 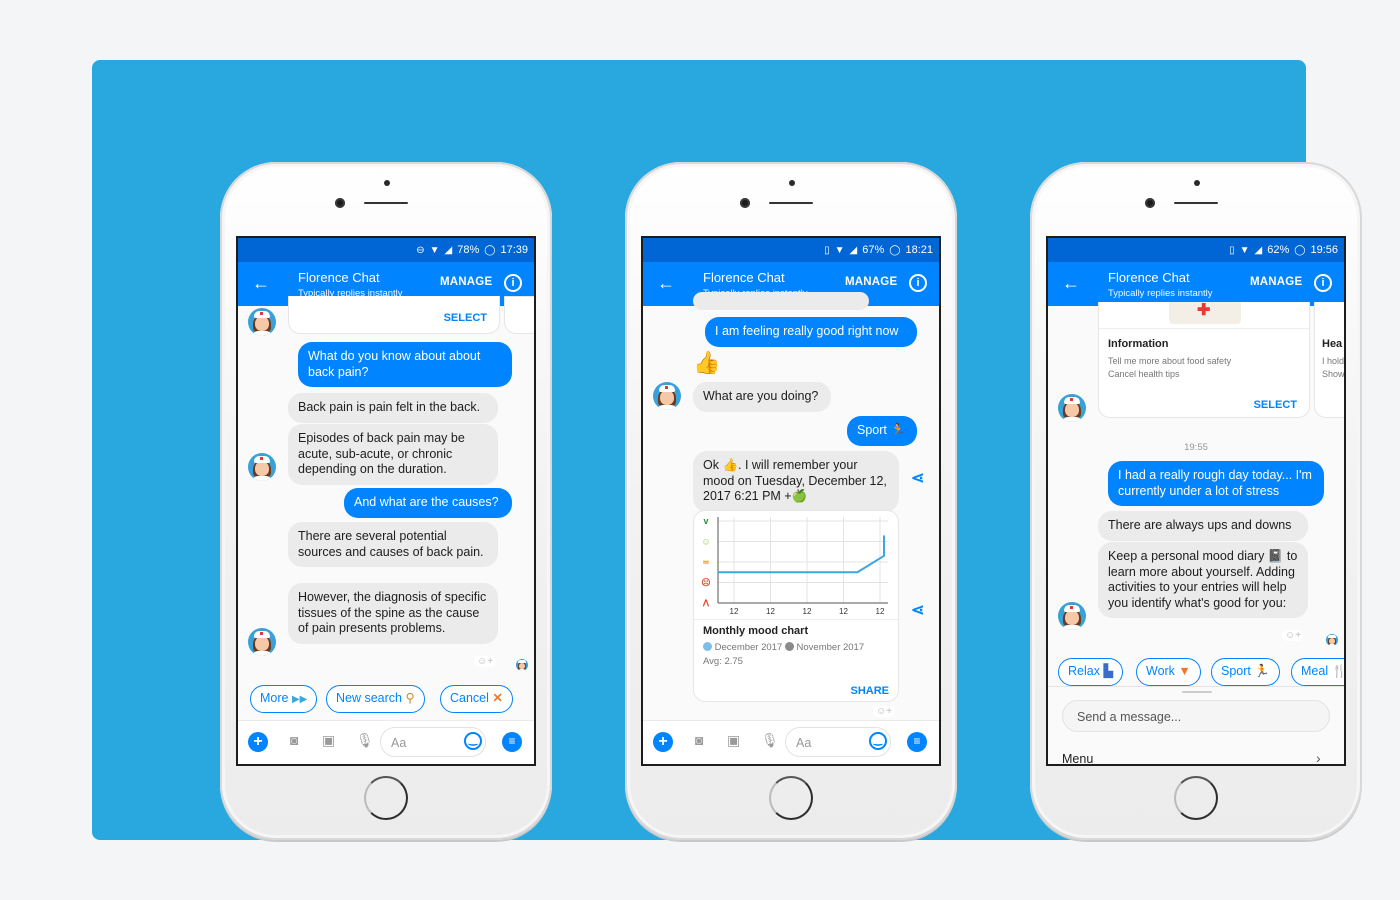 What do you see at coordinates (284, 699) in the screenshot?
I see `quick-reply-more: More ▶▶` at bounding box center [284, 699].